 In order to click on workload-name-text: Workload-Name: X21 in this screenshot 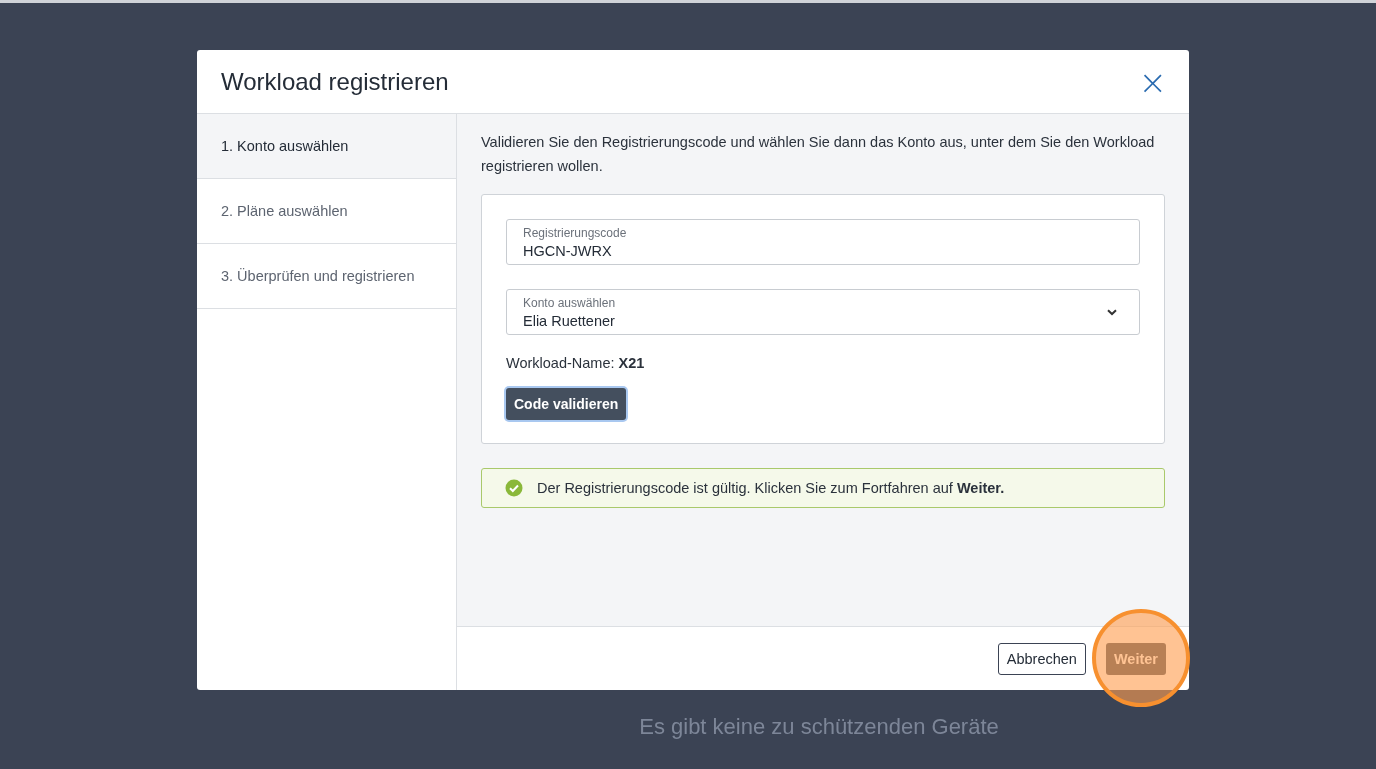, I will do `click(576, 363)`.